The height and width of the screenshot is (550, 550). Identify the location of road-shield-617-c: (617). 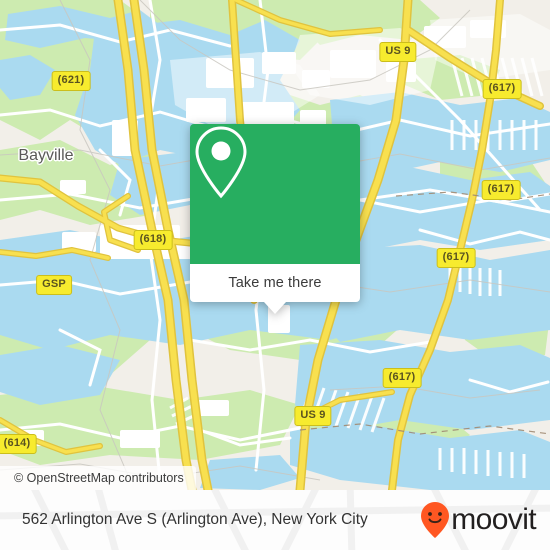
(456, 258).